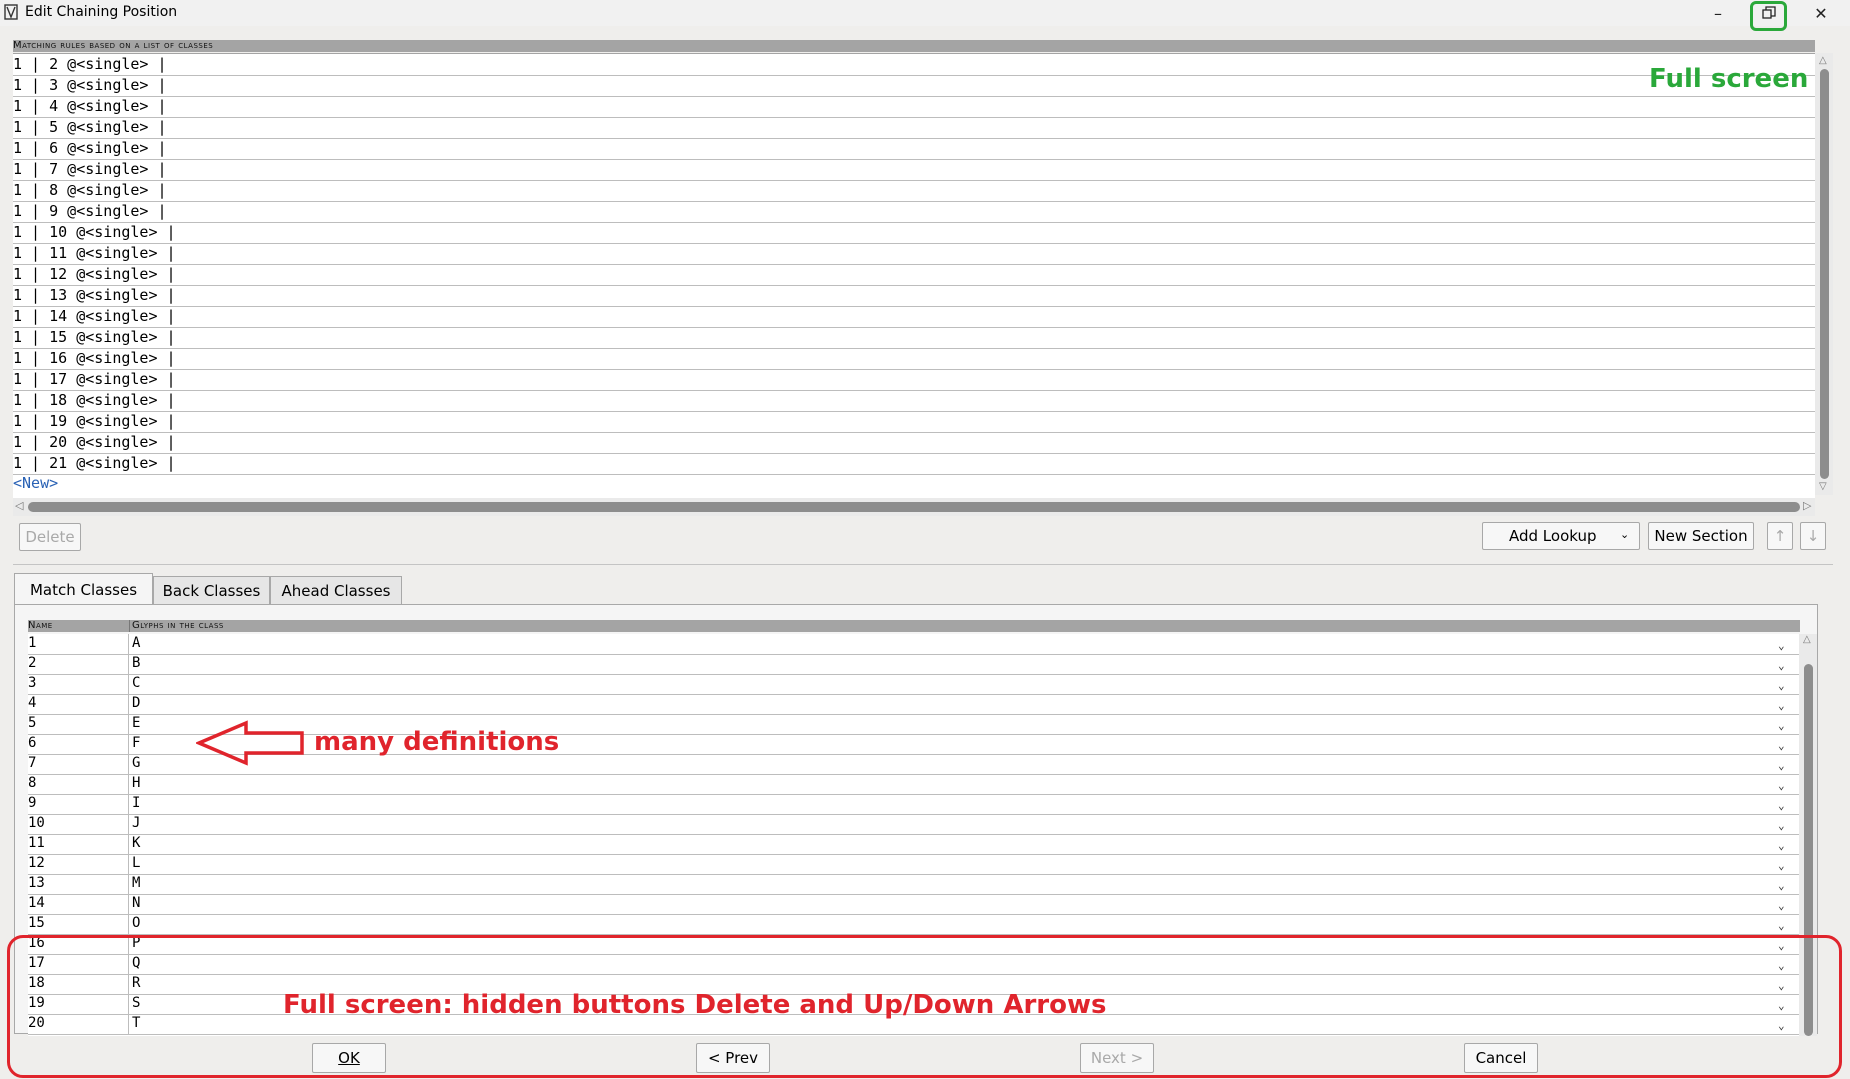 This screenshot has width=1850, height=1079. Describe the element at coordinates (32, 743) in the screenshot. I see `class-name: 6` at that location.